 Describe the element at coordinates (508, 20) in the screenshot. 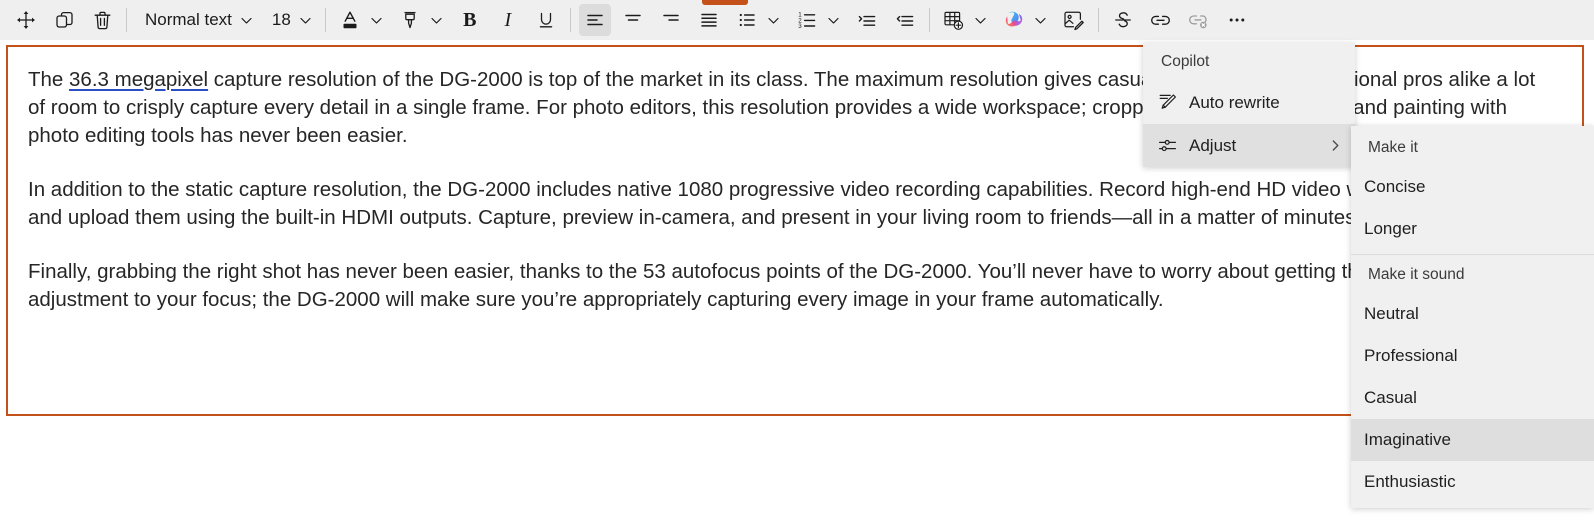

I see `italic-icon: I` at that location.